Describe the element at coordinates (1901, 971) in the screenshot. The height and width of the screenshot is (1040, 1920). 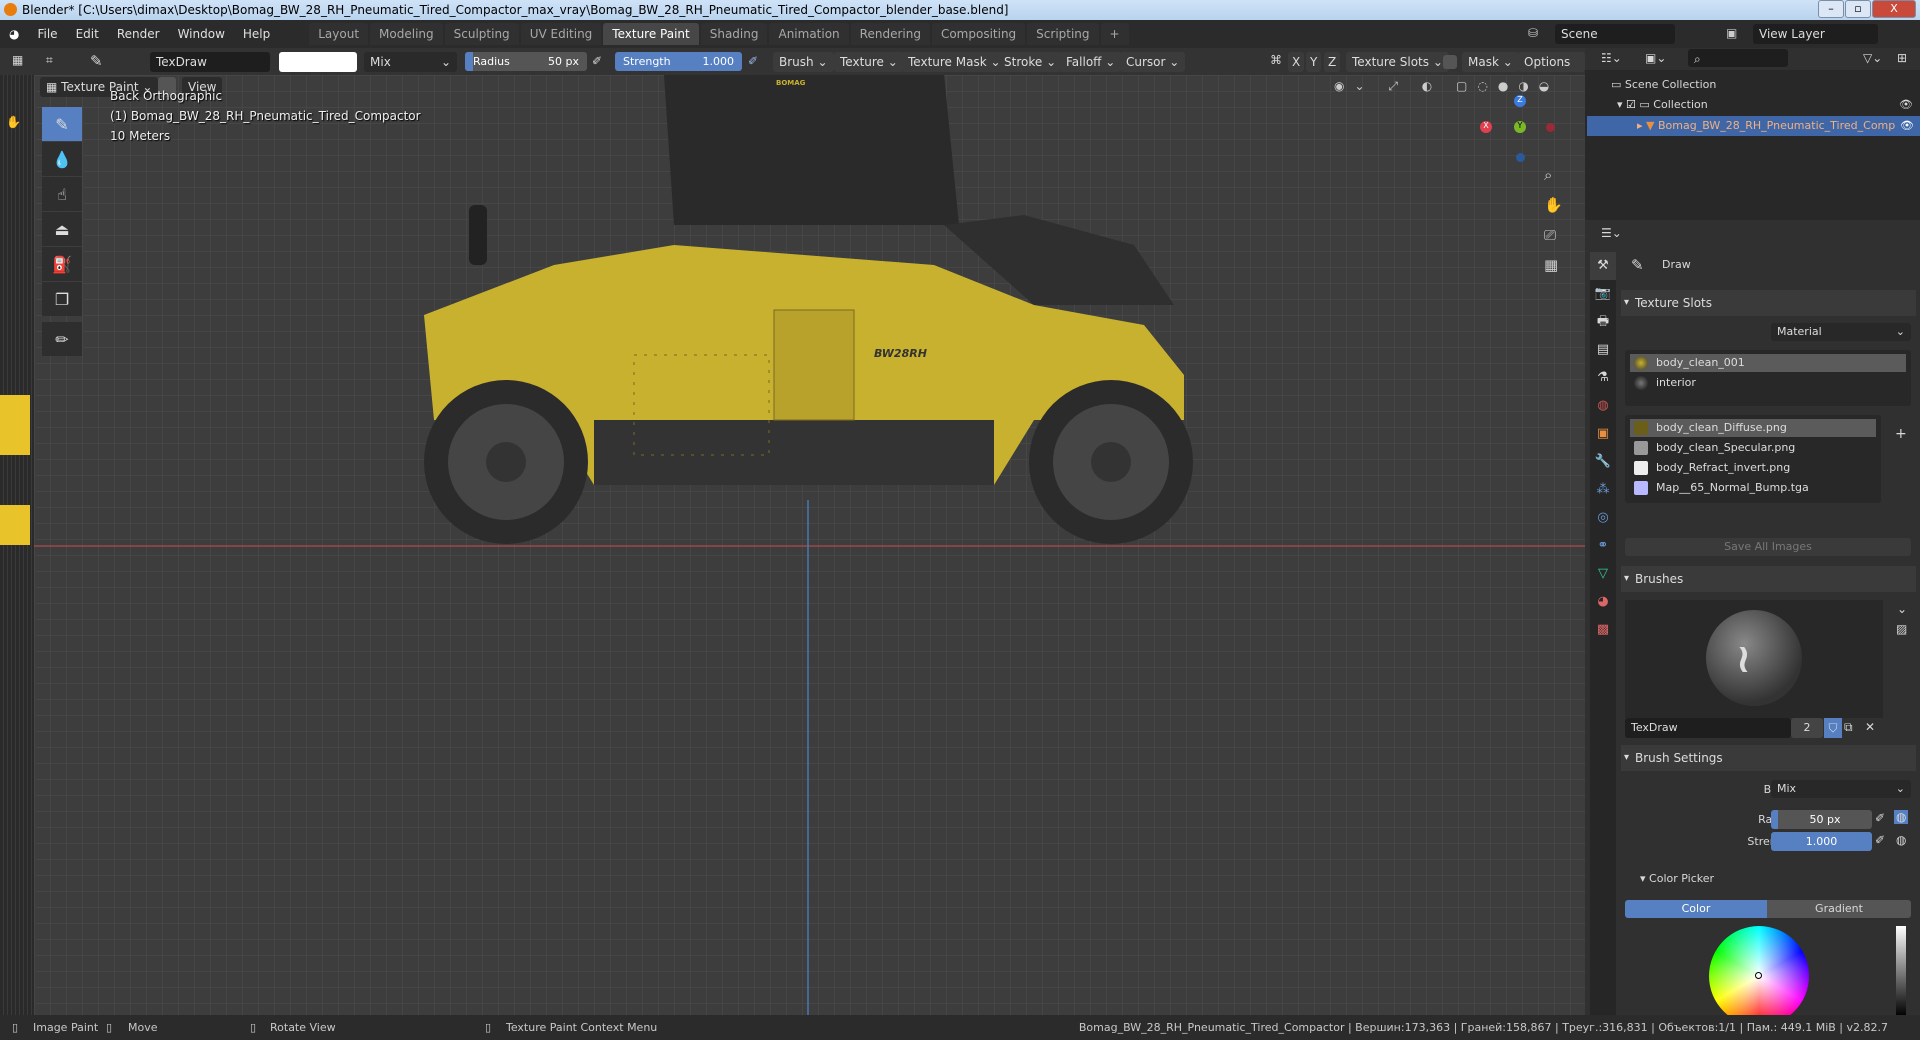
I see `value-slider` at that location.